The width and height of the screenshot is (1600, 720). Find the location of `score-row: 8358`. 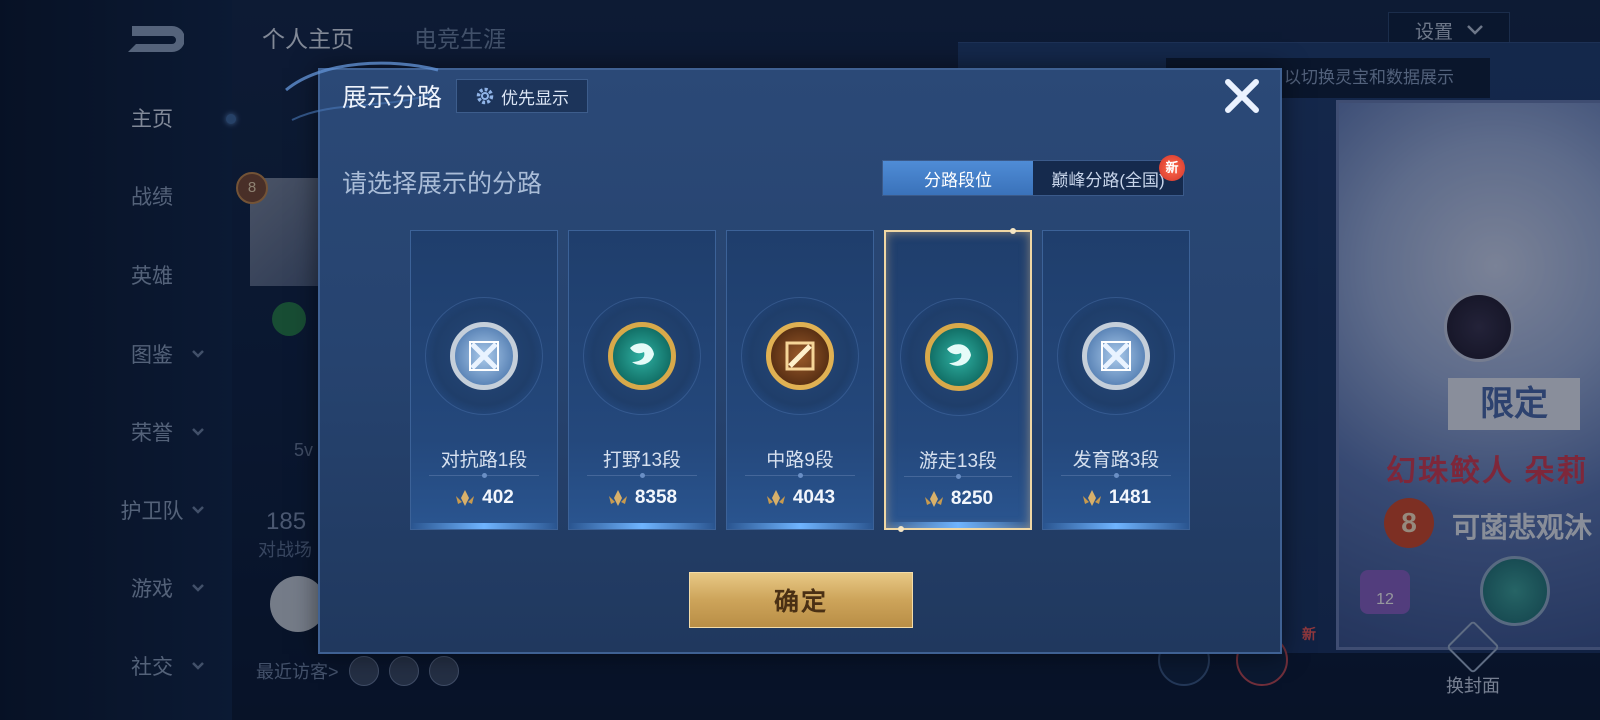

score-row: 8358 is located at coordinates (642, 498).